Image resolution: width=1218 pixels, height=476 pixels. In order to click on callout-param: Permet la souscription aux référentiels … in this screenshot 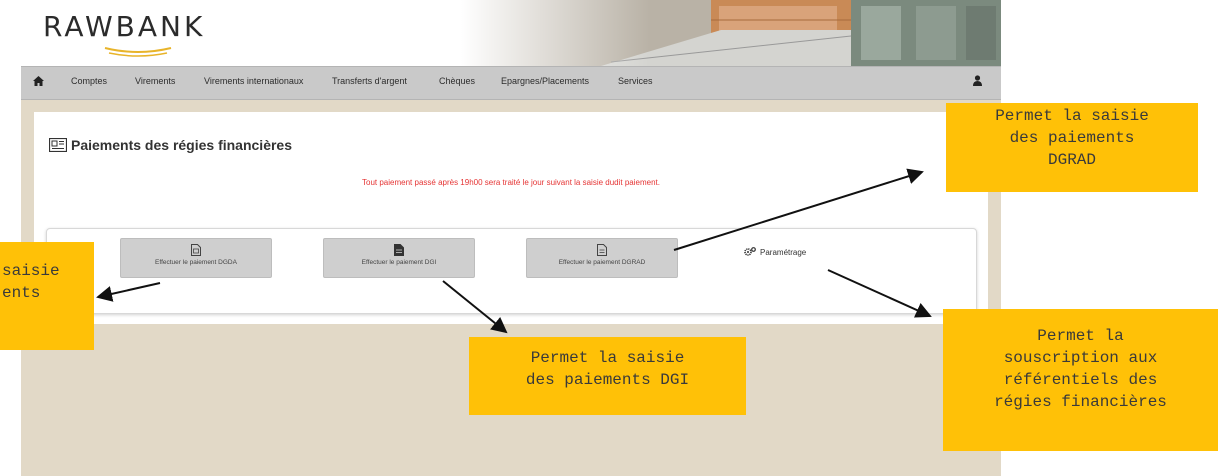, I will do `click(1080, 380)`.